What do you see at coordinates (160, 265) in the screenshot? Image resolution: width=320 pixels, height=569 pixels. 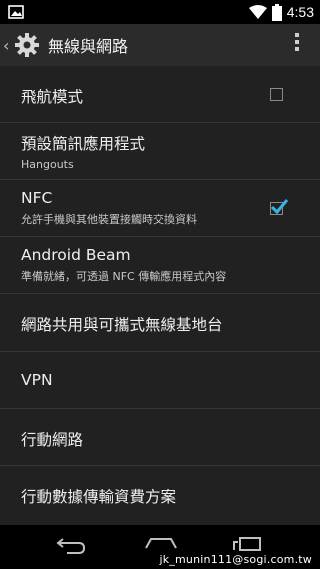 I see `list-item-android-beam: Android Beam 準備就緒，可透過 NFC 傳輸應用程式內容` at bounding box center [160, 265].